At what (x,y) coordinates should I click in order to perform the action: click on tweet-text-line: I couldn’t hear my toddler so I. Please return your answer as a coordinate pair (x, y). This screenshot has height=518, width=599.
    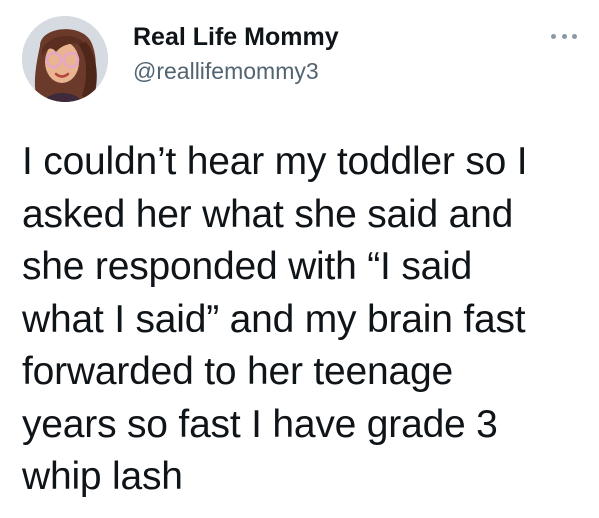
    Looking at the image, I should click on (275, 161).